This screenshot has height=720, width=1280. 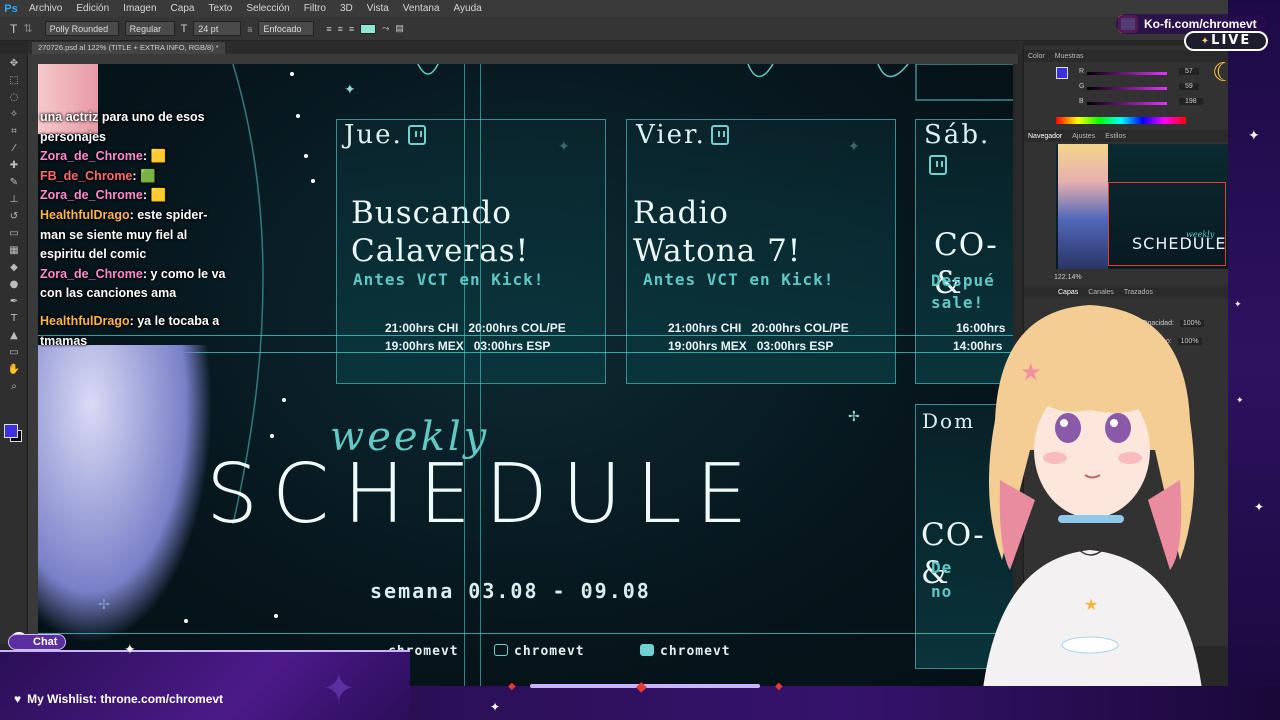 I want to click on sparkle-icon: ✢, so click(x=854, y=417).